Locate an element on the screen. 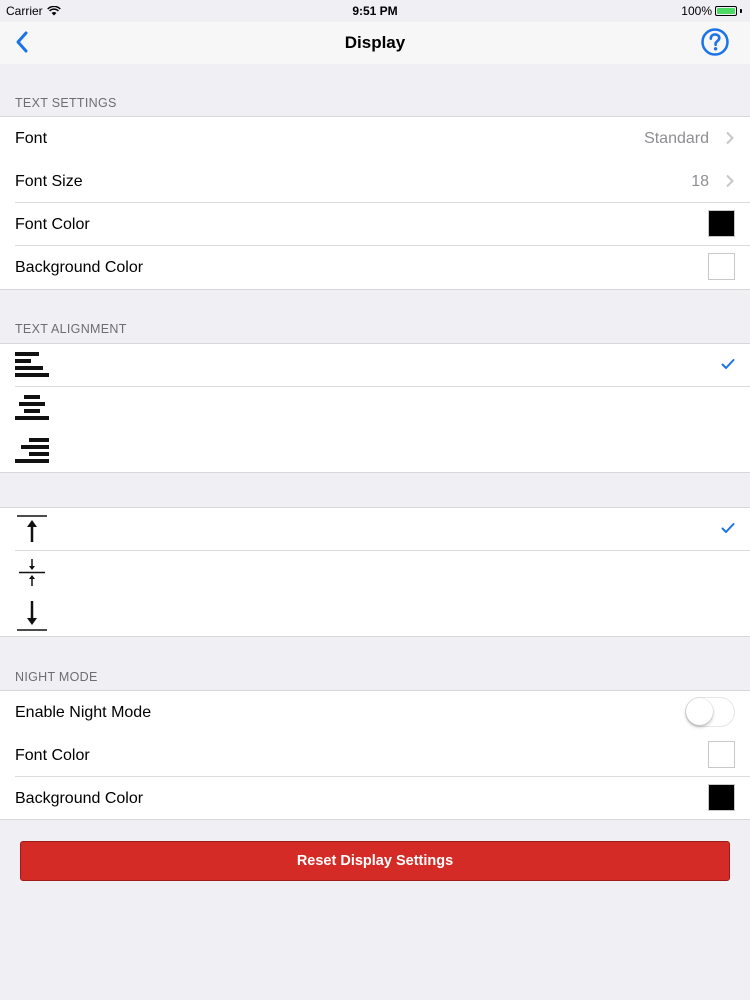 This screenshot has height=1000, width=750. night-font-color-label: Font Color is located at coordinates (52, 755).